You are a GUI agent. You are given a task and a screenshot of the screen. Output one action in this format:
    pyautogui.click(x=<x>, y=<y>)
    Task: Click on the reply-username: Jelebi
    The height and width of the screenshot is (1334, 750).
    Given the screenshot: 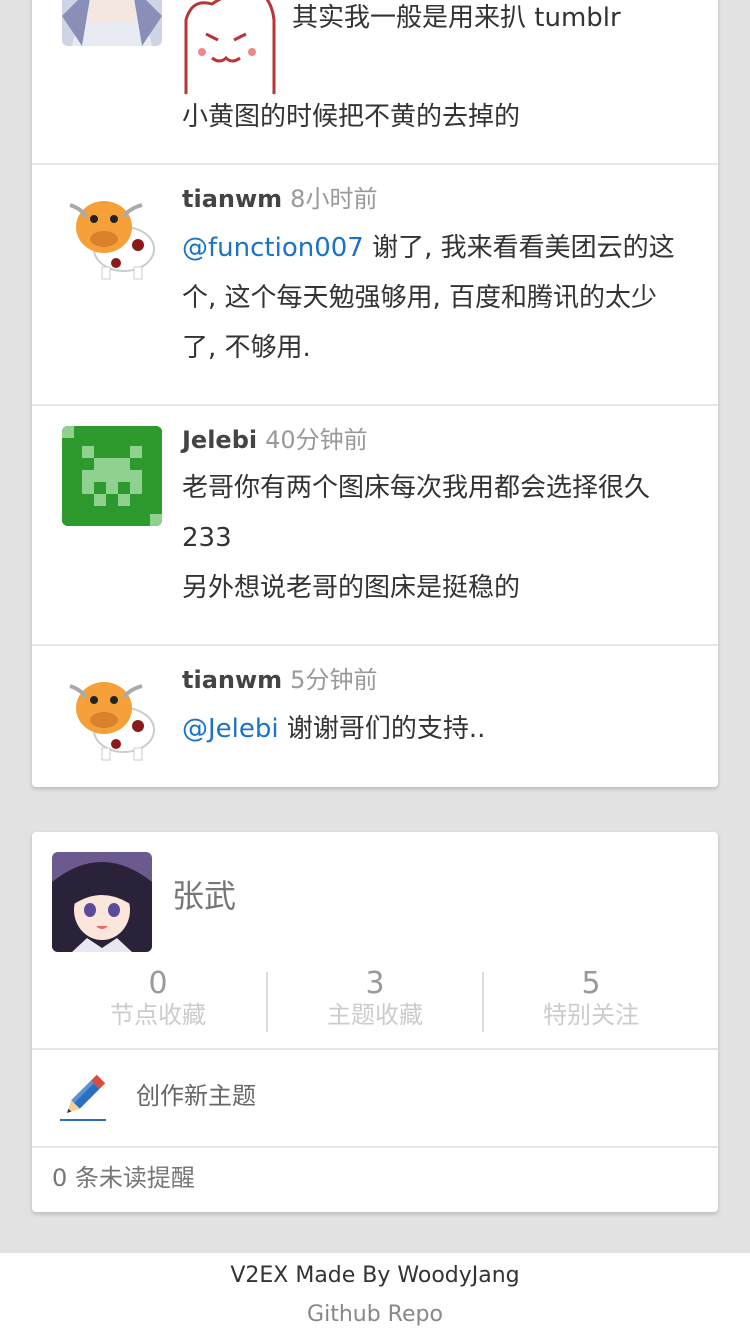 What is the action you would take?
    pyautogui.click(x=219, y=440)
    